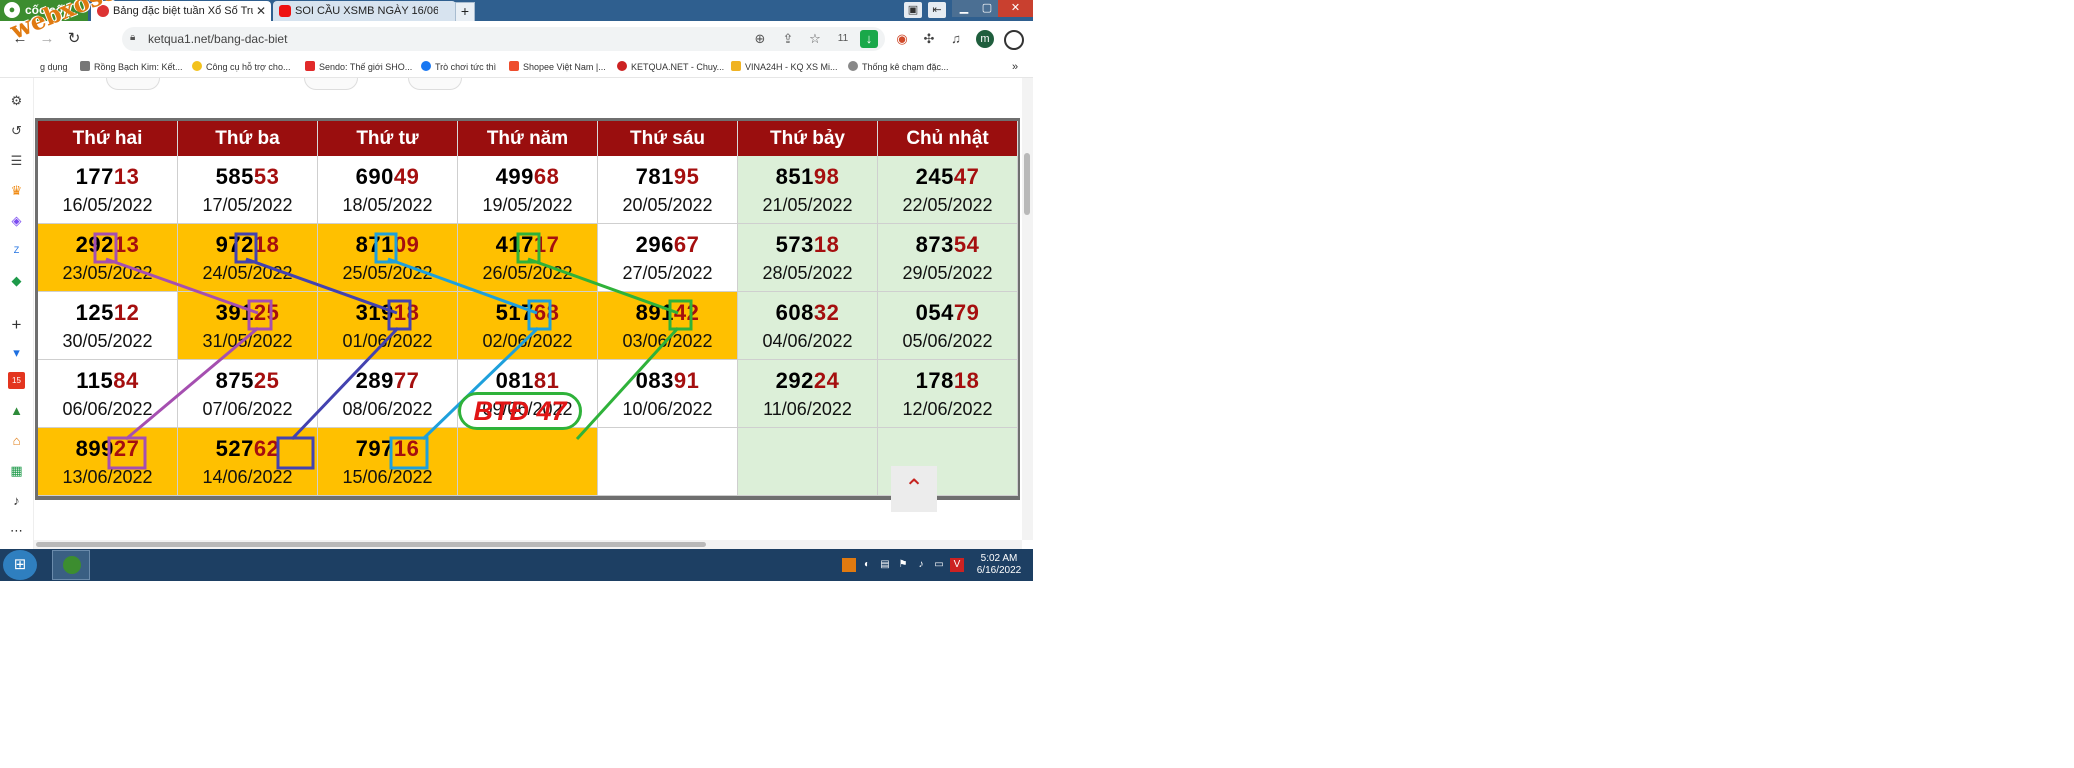 This screenshot has width=2074, height=768. Describe the element at coordinates (921, 565) in the screenshot. I see `tray-volume-icon: ♪` at that location.